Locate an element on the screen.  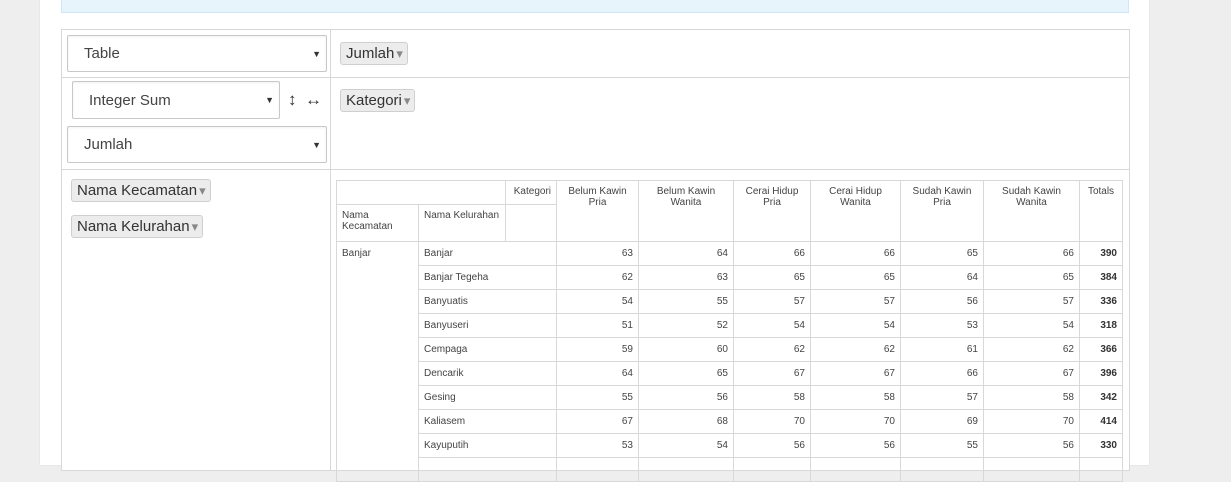
col-header: Sudah Kawin Pria is located at coordinates (942, 211).